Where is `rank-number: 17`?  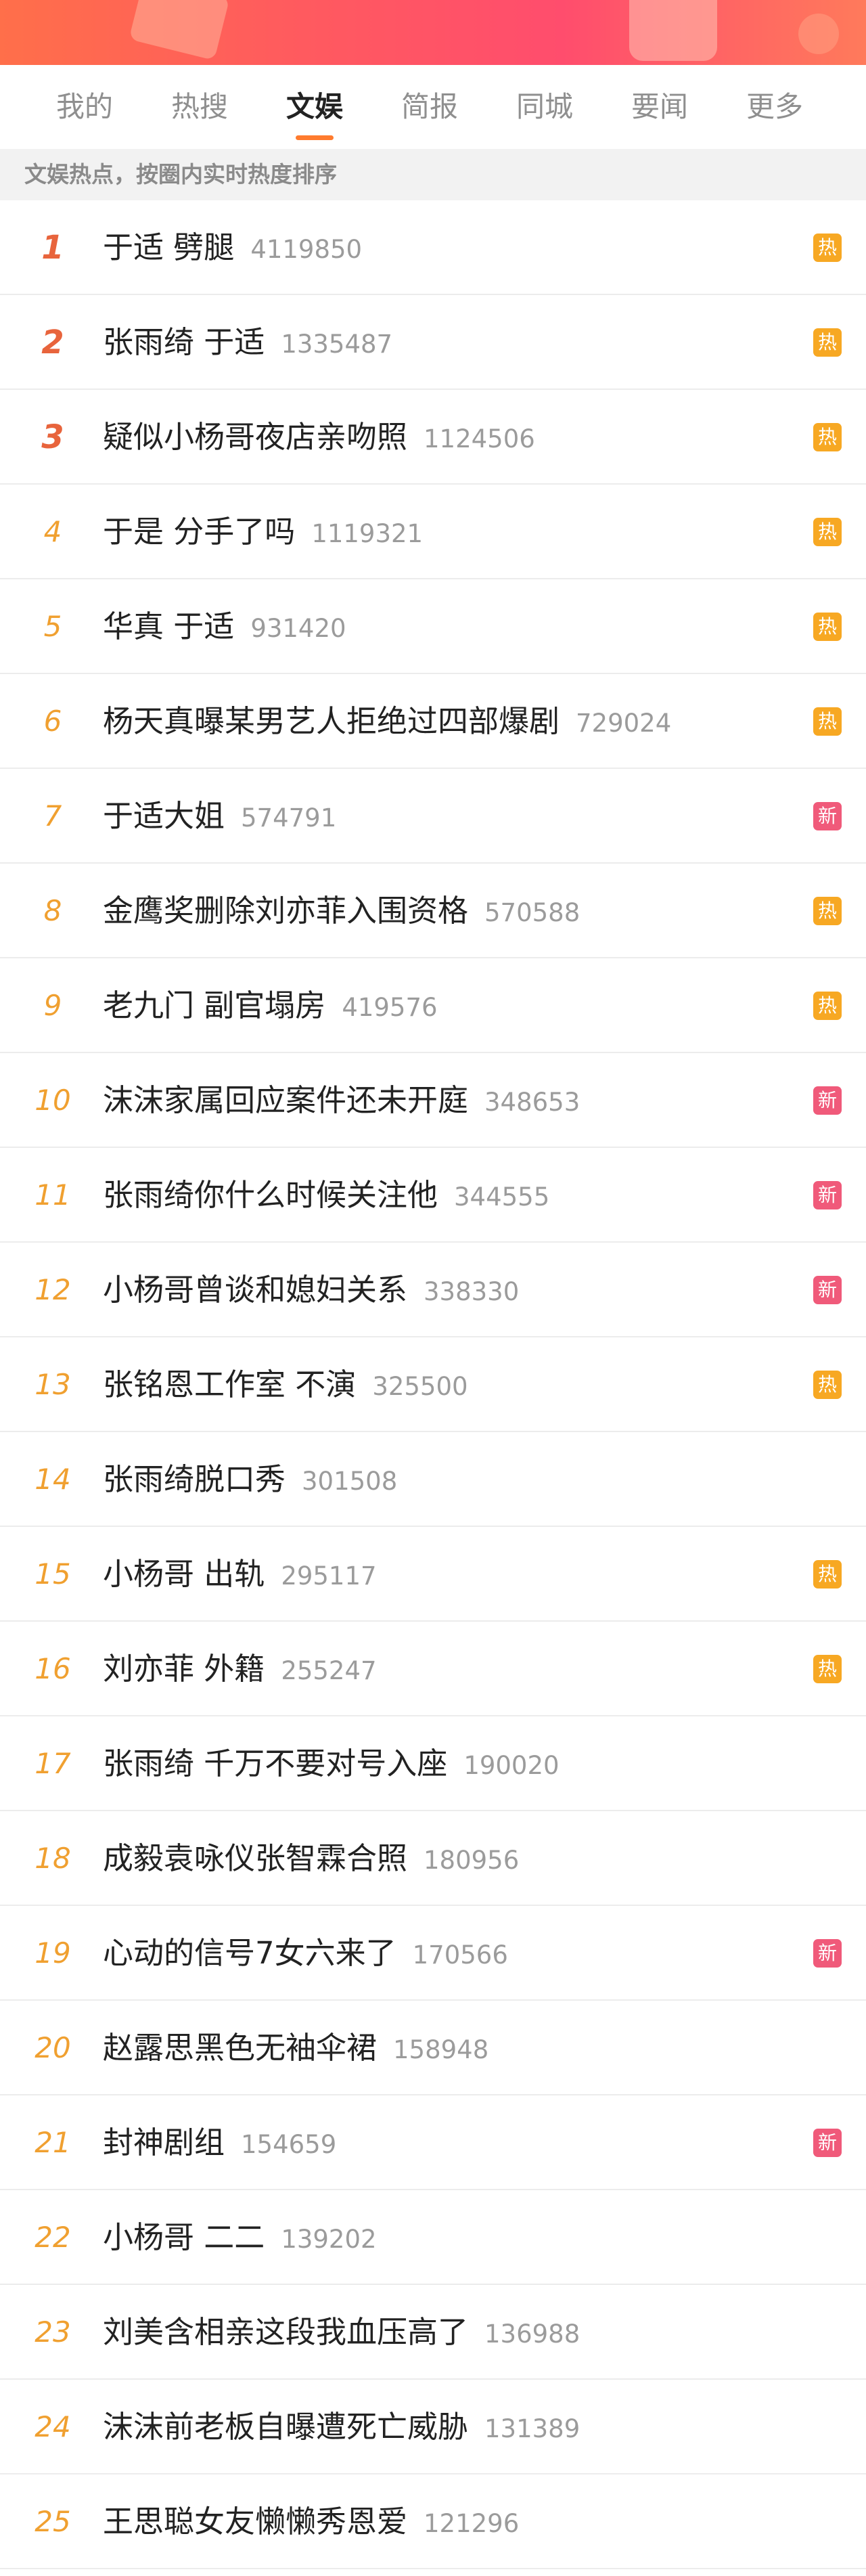
rank-number: 17 is located at coordinates (53, 1763).